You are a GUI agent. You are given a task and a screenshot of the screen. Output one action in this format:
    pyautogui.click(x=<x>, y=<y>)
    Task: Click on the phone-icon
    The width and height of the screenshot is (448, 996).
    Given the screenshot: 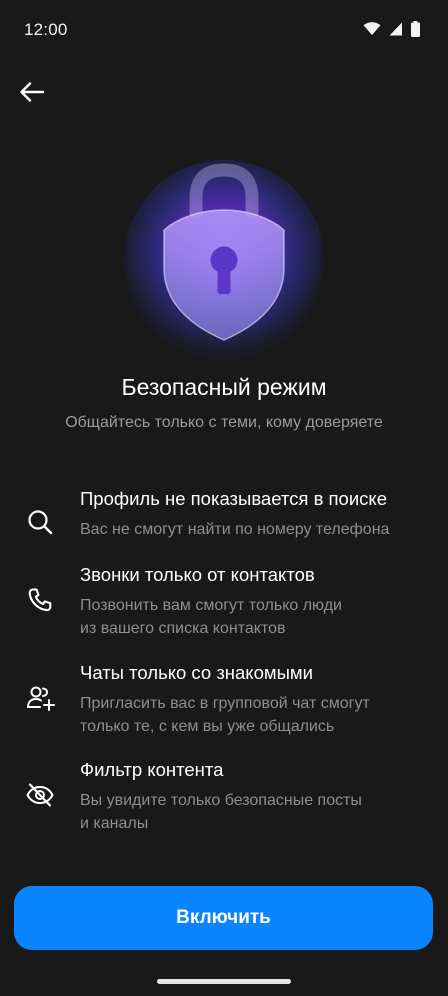 What is the action you would take?
    pyautogui.click(x=40, y=600)
    